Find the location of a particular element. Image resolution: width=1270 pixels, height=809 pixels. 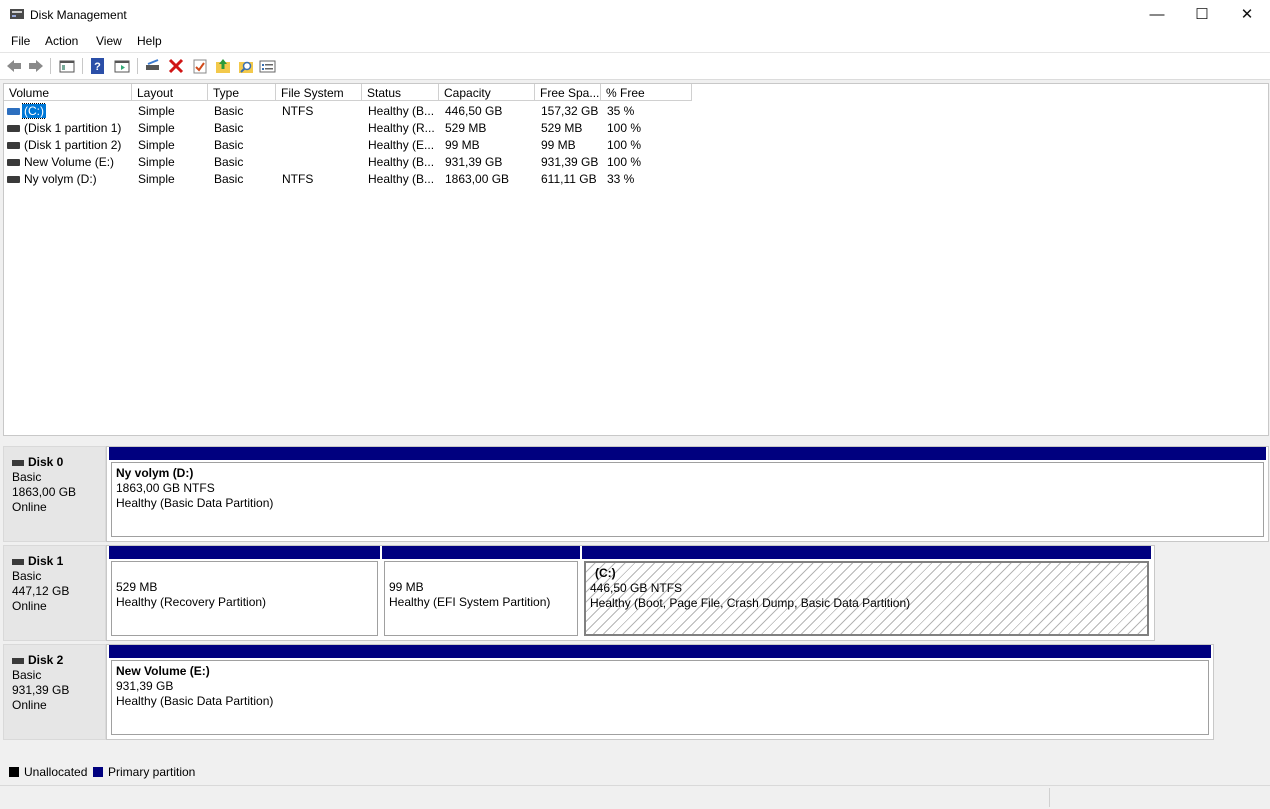

status-bar is located at coordinates (635, 797).